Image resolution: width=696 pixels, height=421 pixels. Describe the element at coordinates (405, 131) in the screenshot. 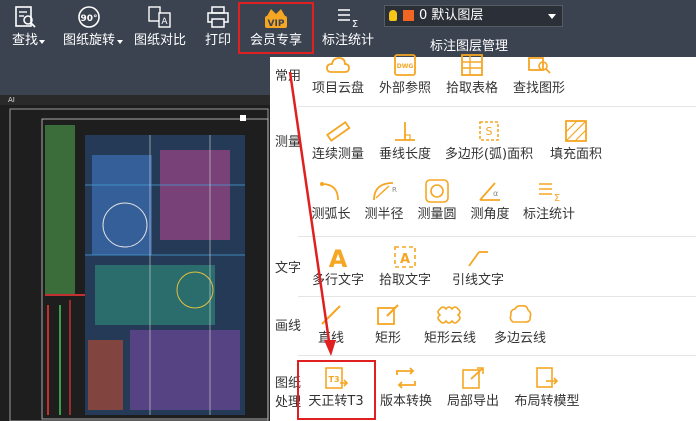

I see `perpendicular-icon` at that location.